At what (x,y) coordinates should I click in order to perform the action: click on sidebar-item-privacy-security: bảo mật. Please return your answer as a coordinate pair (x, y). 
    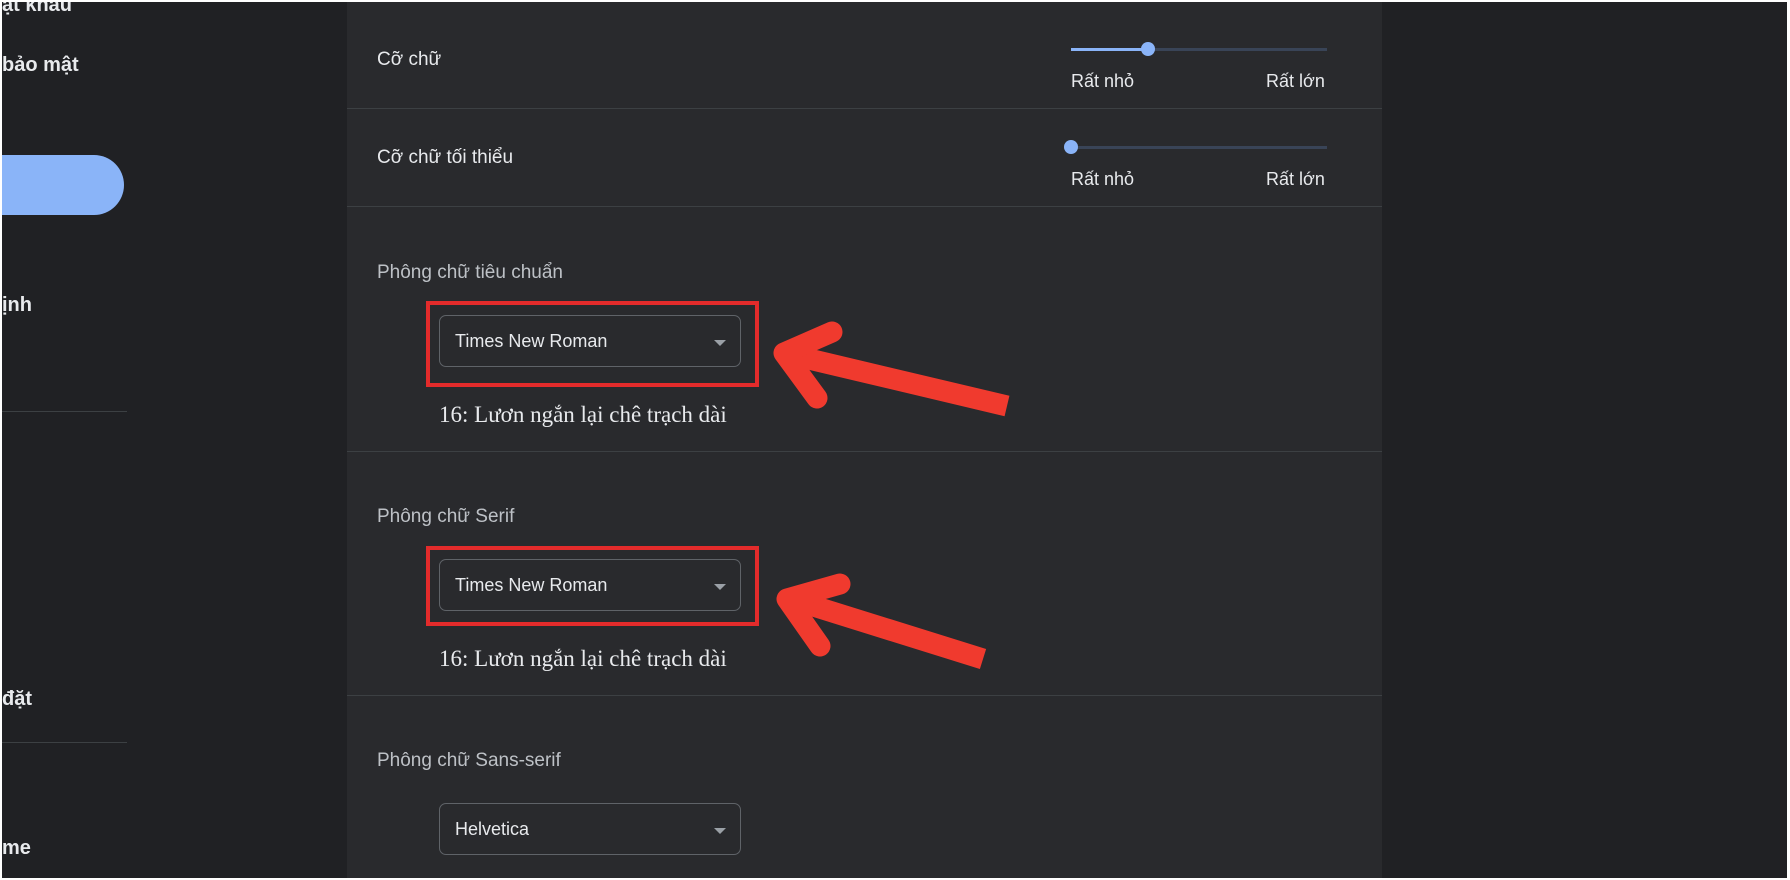
    Looking at the image, I should click on (40, 65).